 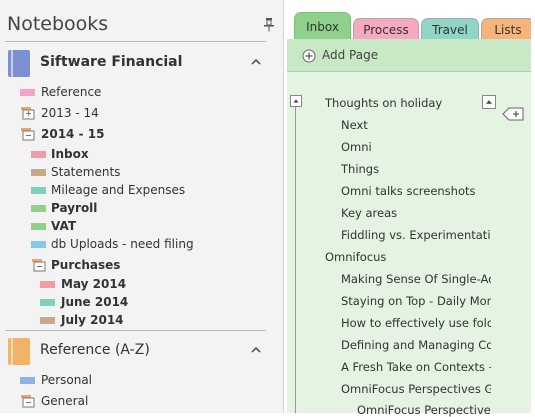 I want to click on section-label: Reference, so click(x=71, y=92).